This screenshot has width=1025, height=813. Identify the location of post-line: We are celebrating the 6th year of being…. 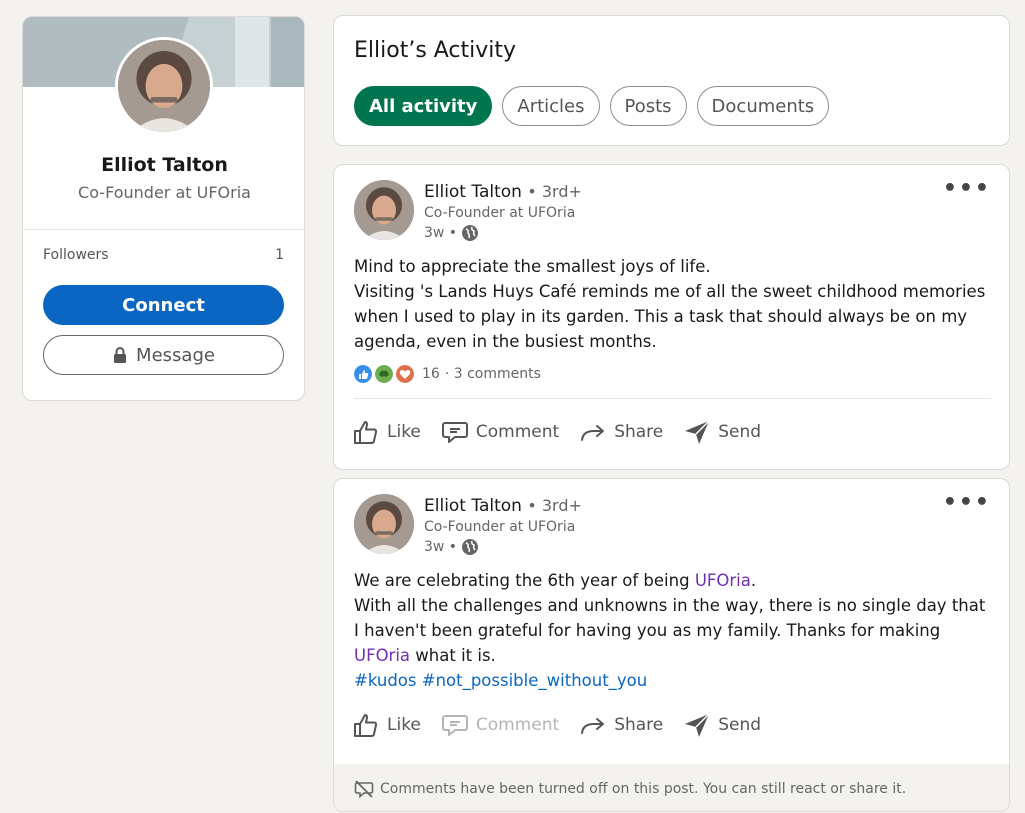
(674, 580).